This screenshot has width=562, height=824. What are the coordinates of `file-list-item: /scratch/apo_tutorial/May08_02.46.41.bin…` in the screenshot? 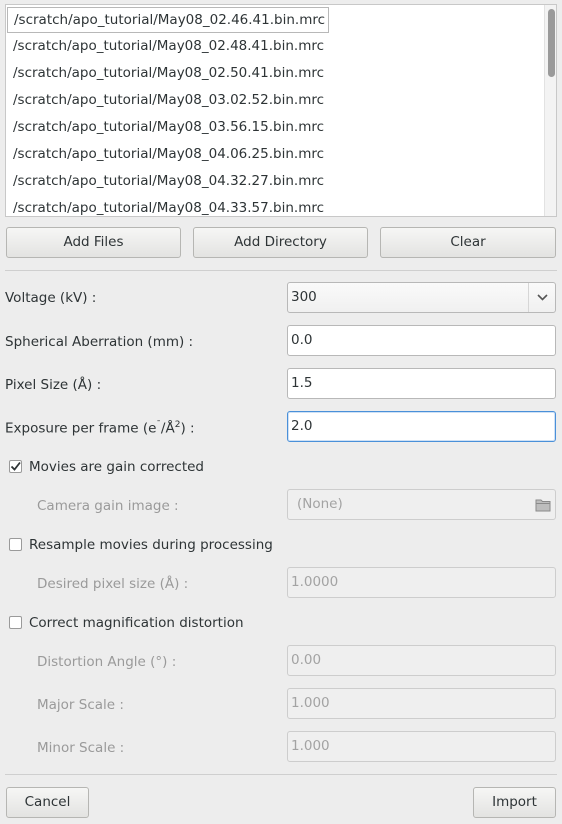 It's located at (168, 20).